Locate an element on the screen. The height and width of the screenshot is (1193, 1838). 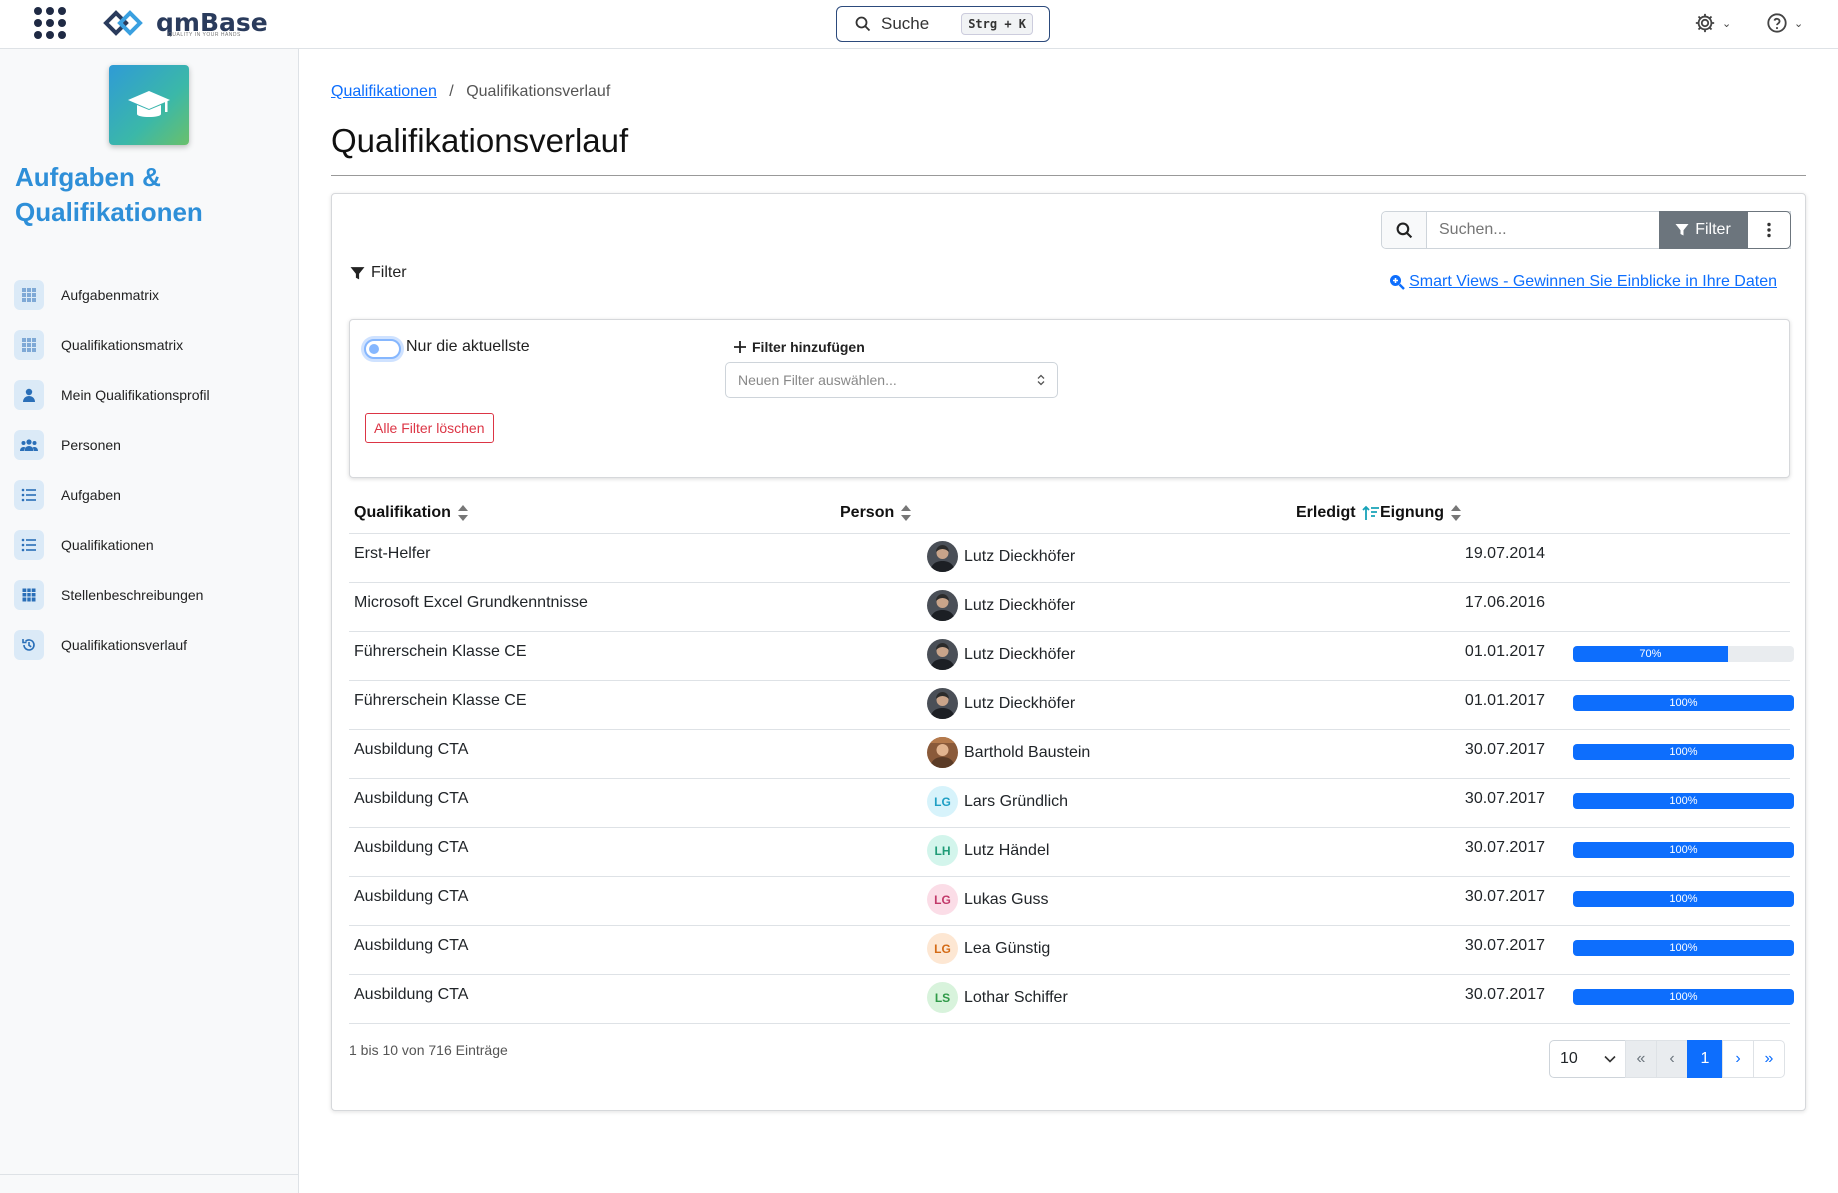
graduation-cap-icon is located at coordinates (149, 104).